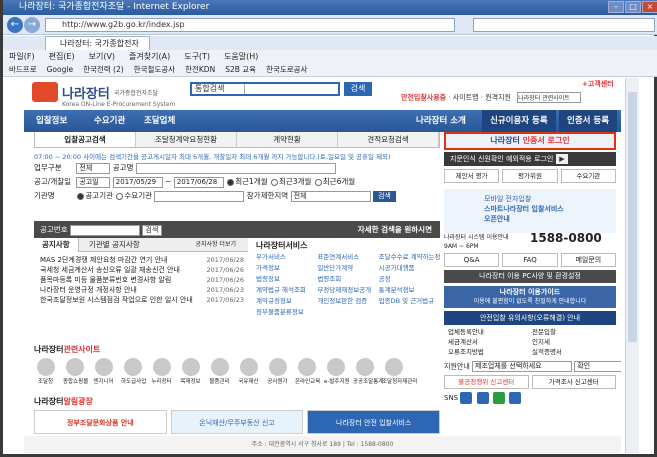 Image resolution: width=657 pixels, height=457 pixels. I want to click on service-link: 법령정보, so click(286, 279).